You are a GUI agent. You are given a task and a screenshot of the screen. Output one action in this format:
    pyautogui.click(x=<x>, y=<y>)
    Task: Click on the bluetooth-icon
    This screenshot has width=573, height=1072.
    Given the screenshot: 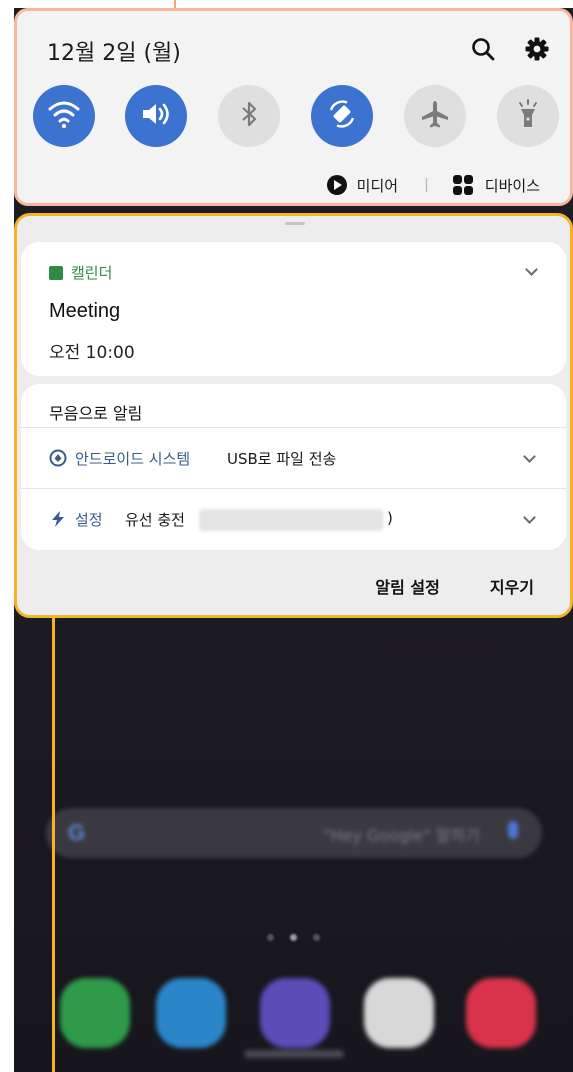 What is the action you would take?
    pyautogui.click(x=249, y=116)
    